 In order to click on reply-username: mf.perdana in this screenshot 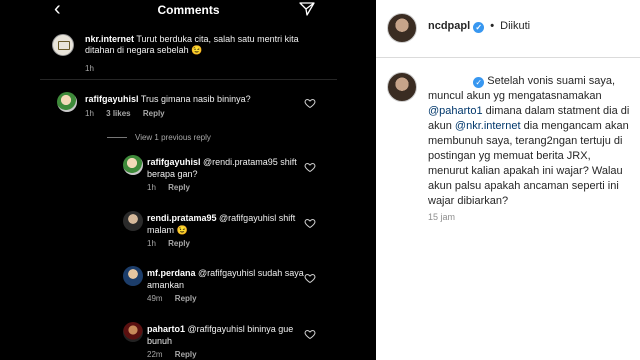, I will do `click(171, 273)`.